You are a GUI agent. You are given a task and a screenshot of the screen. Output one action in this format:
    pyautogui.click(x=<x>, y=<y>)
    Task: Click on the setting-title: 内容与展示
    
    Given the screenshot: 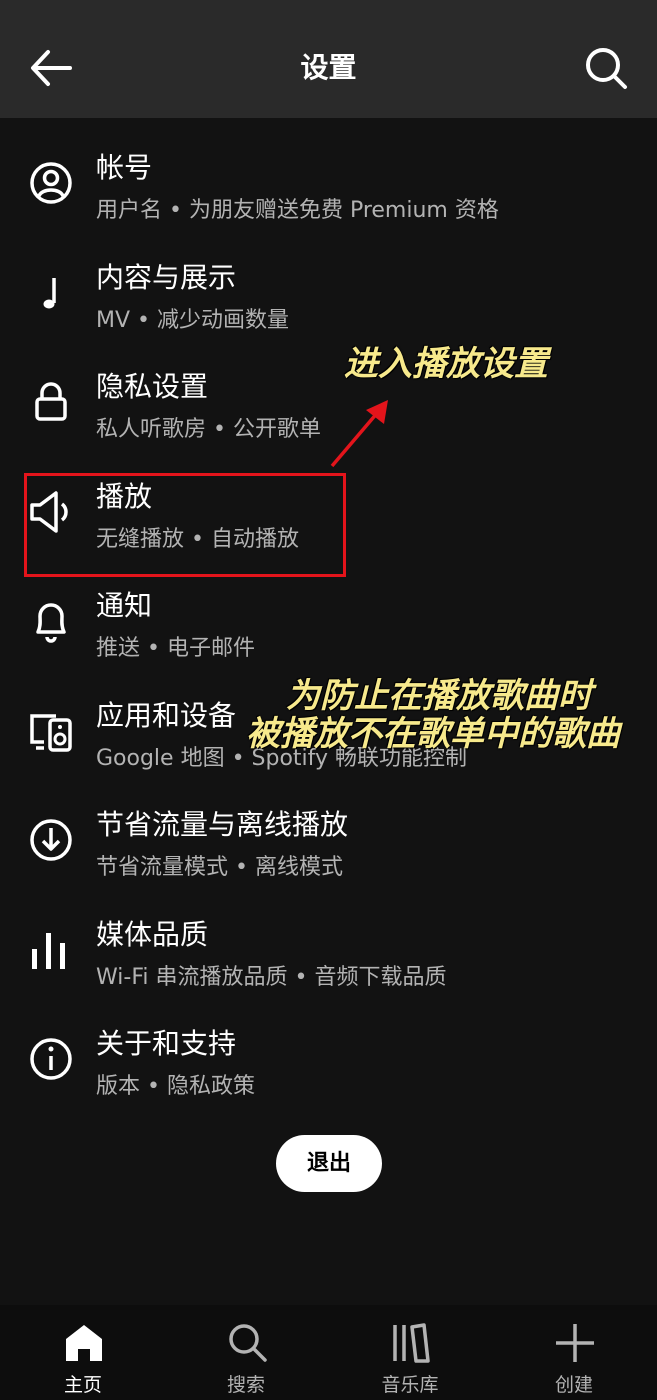 What is the action you would take?
    pyautogui.click(x=166, y=277)
    